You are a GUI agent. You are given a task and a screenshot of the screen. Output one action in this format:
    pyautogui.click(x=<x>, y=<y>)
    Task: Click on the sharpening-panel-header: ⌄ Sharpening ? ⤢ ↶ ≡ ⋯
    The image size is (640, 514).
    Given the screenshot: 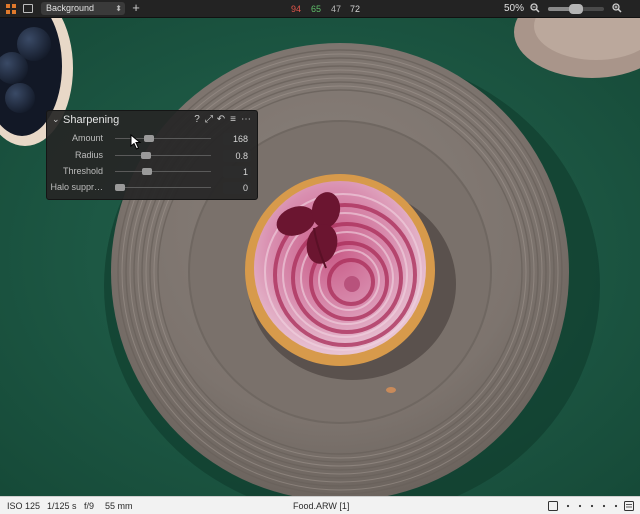 What is the action you would take?
    pyautogui.click(x=152, y=120)
    